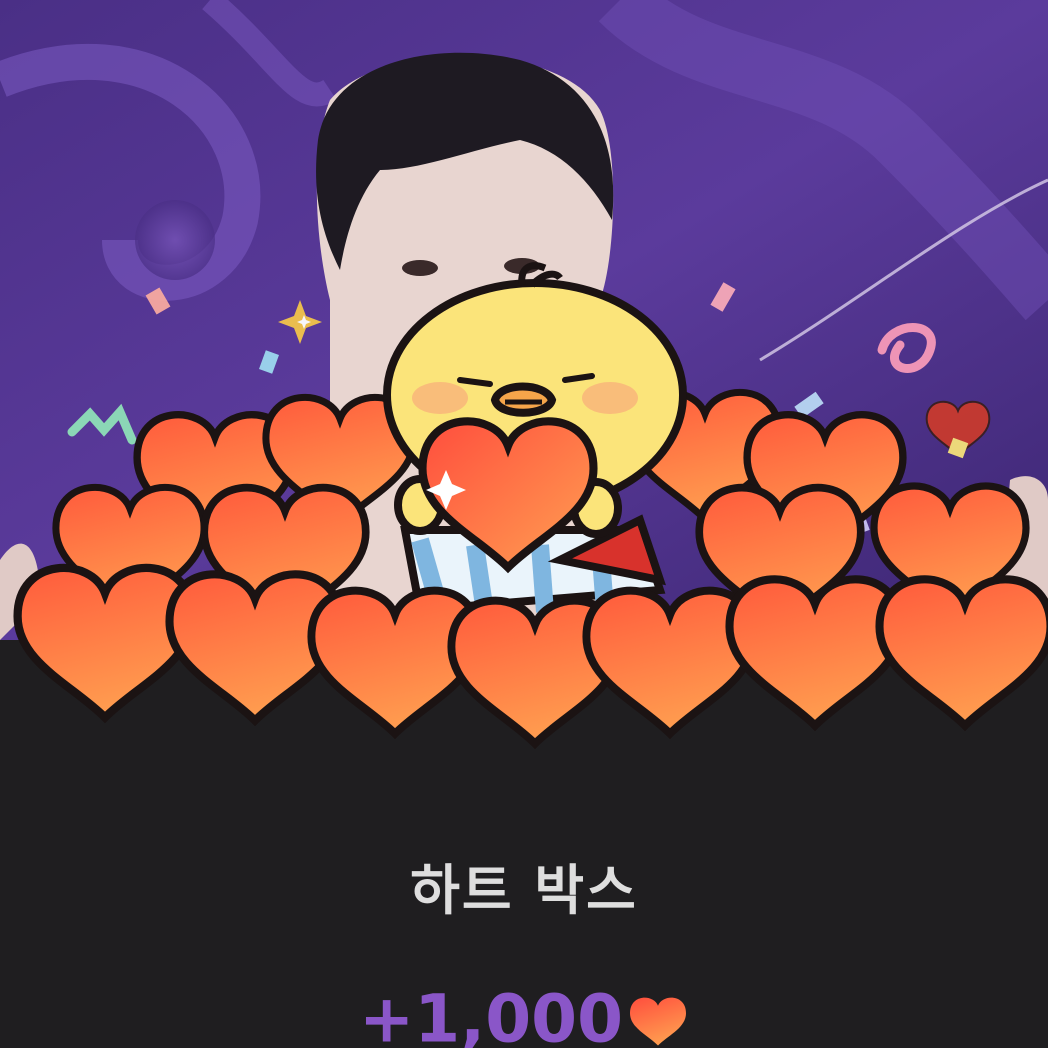 The image size is (1048, 1048). What do you see at coordinates (524, 890) in the screenshot?
I see `gift-name: 하트 박스` at bounding box center [524, 890].